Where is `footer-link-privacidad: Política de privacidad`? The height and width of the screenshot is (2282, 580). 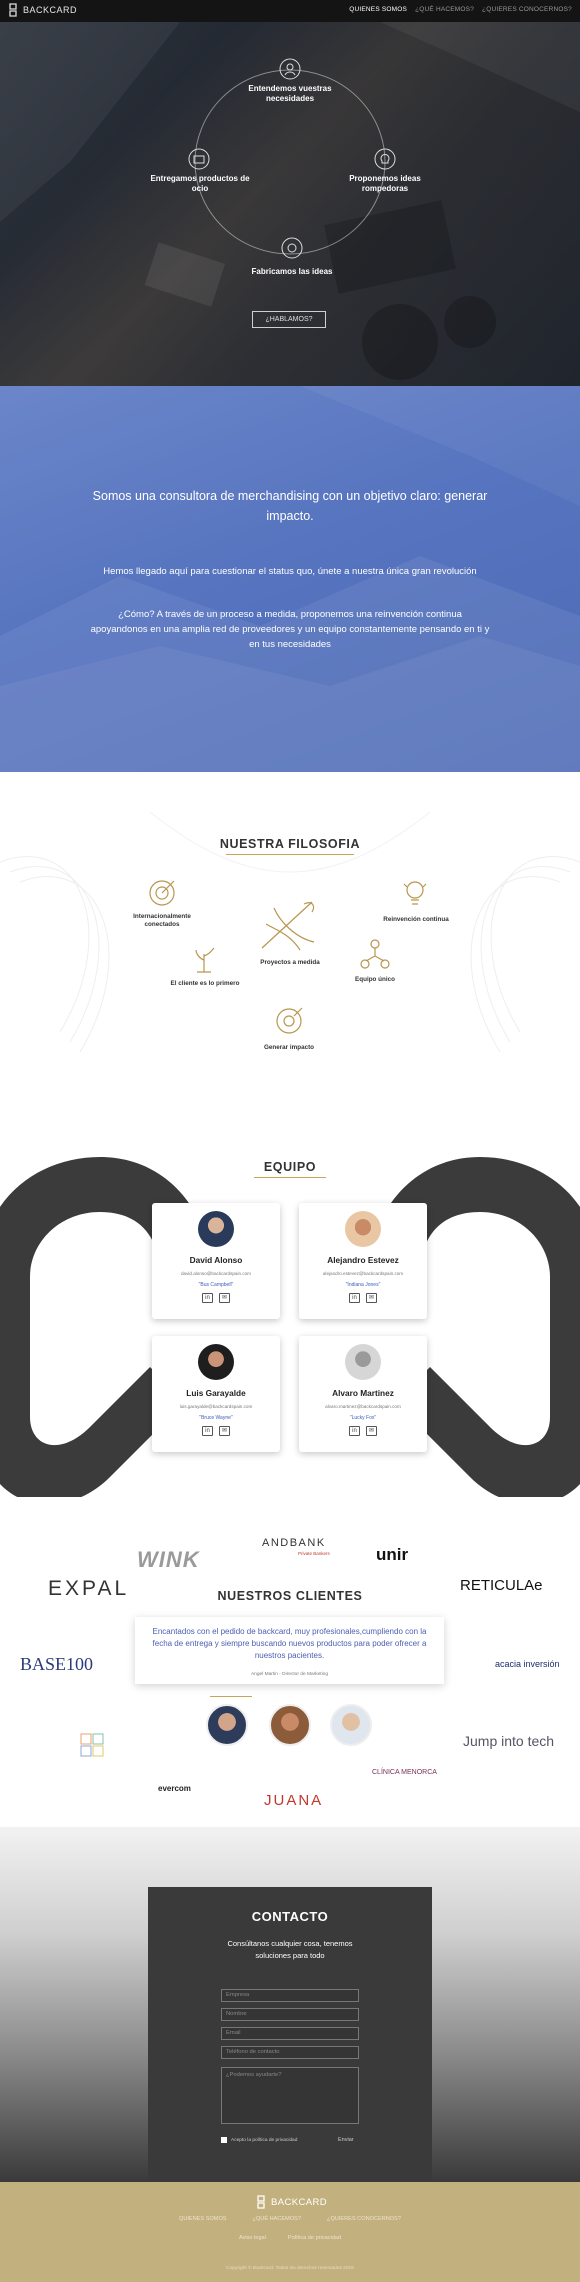
footer-link-privacidad: Política de privacidad is located at coordinates (314, 2238).